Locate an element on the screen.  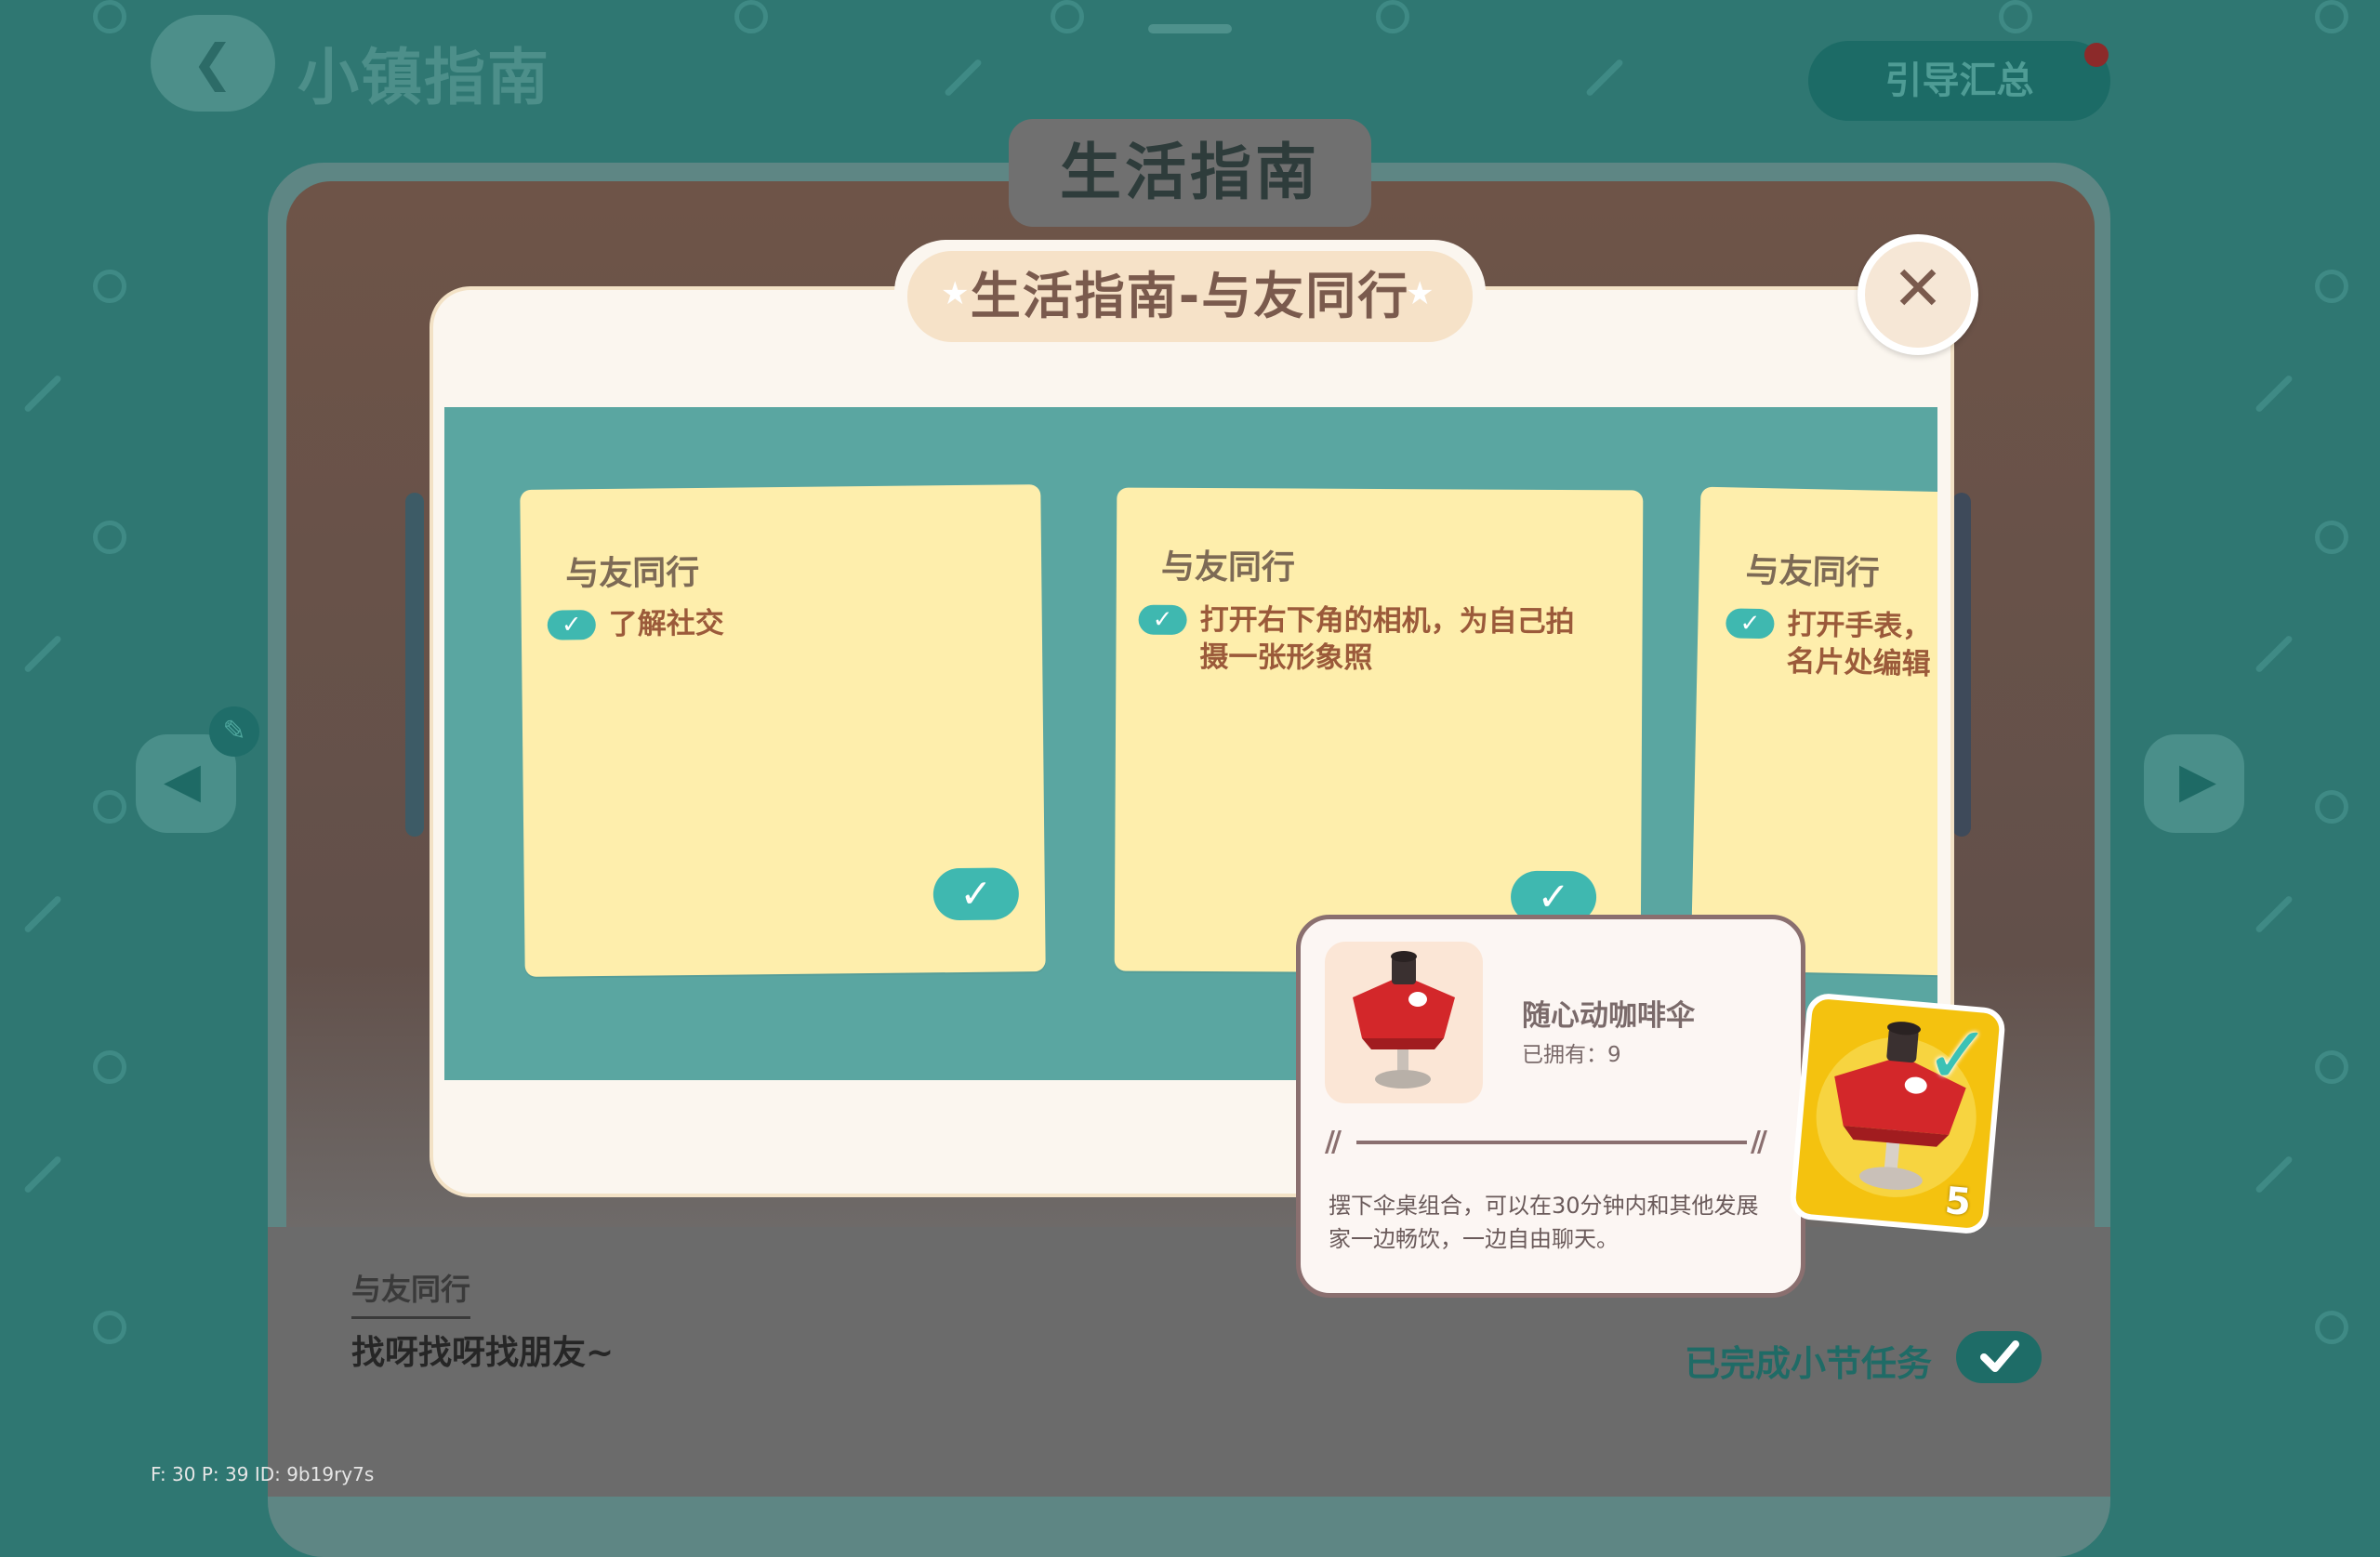
coffee-umbrella-image is located at coordinates (1404, 1022).